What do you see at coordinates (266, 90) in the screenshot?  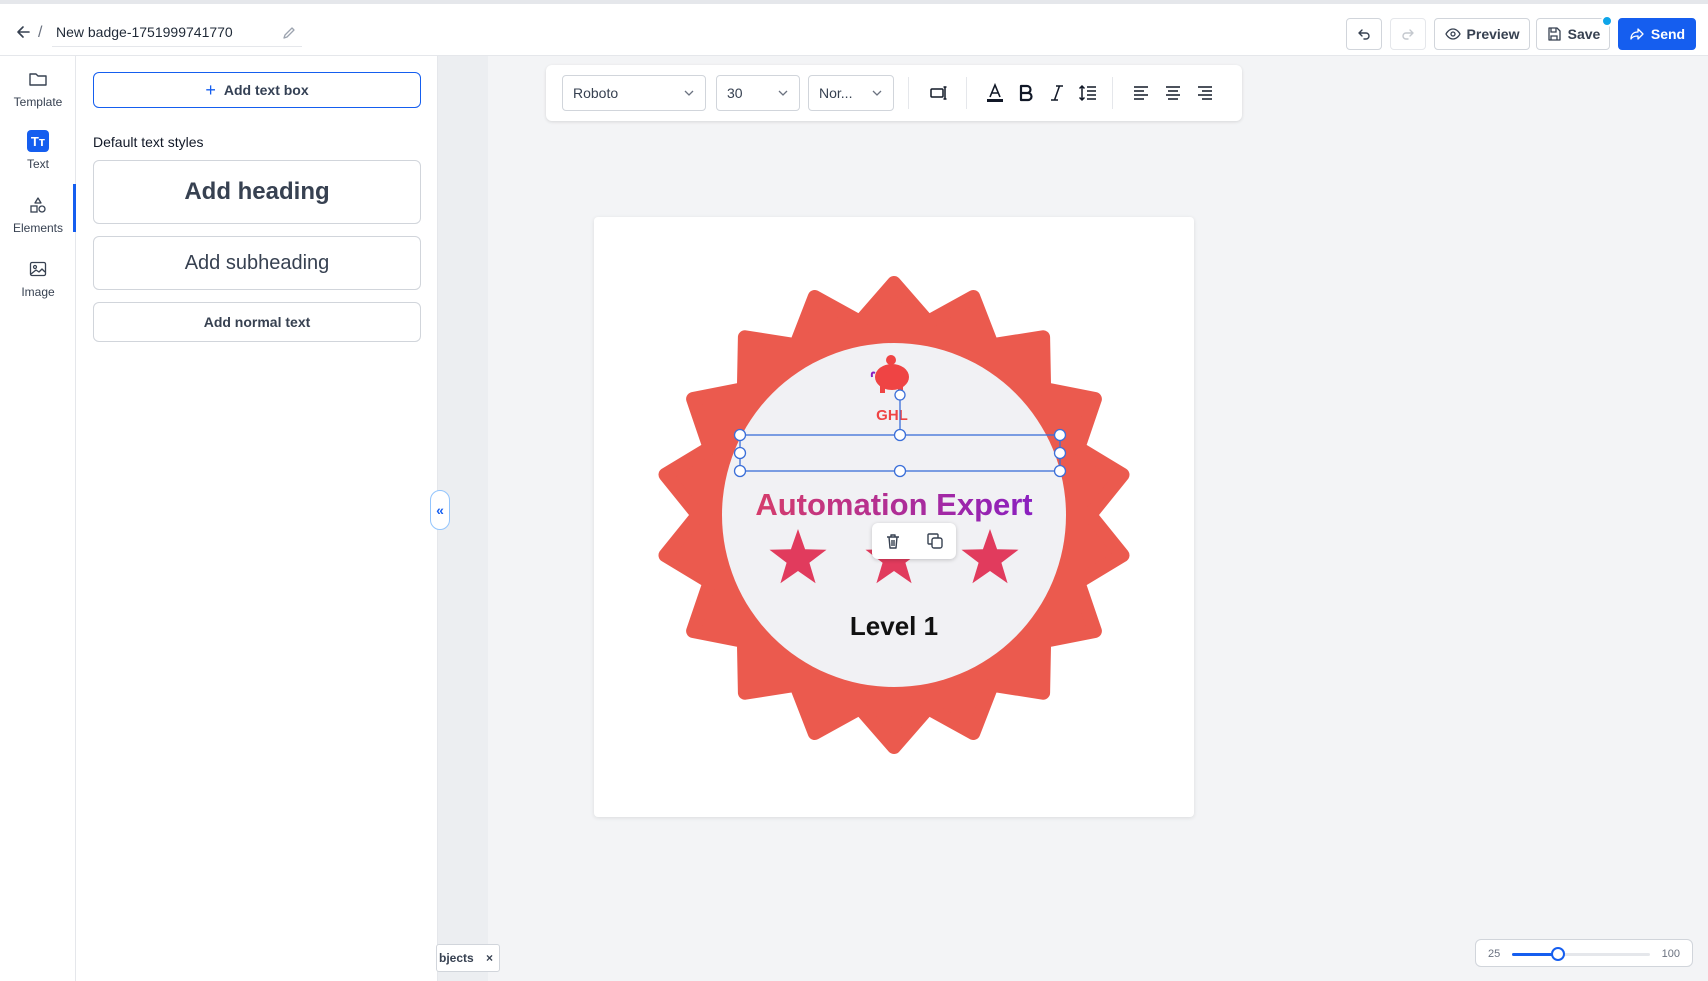 I see `add-text-box-label: Add text box` at bounding box center [266, 90].